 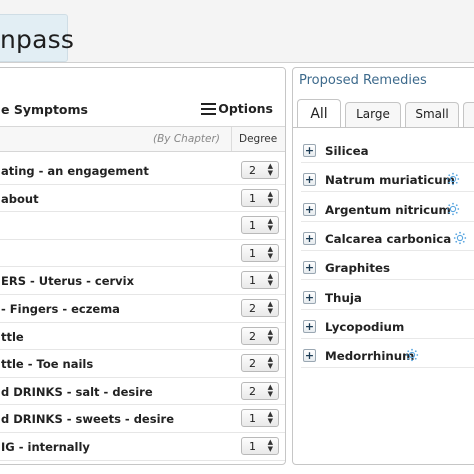 I want to click on remedy-name: Silicea, so click(x=347, y=151).